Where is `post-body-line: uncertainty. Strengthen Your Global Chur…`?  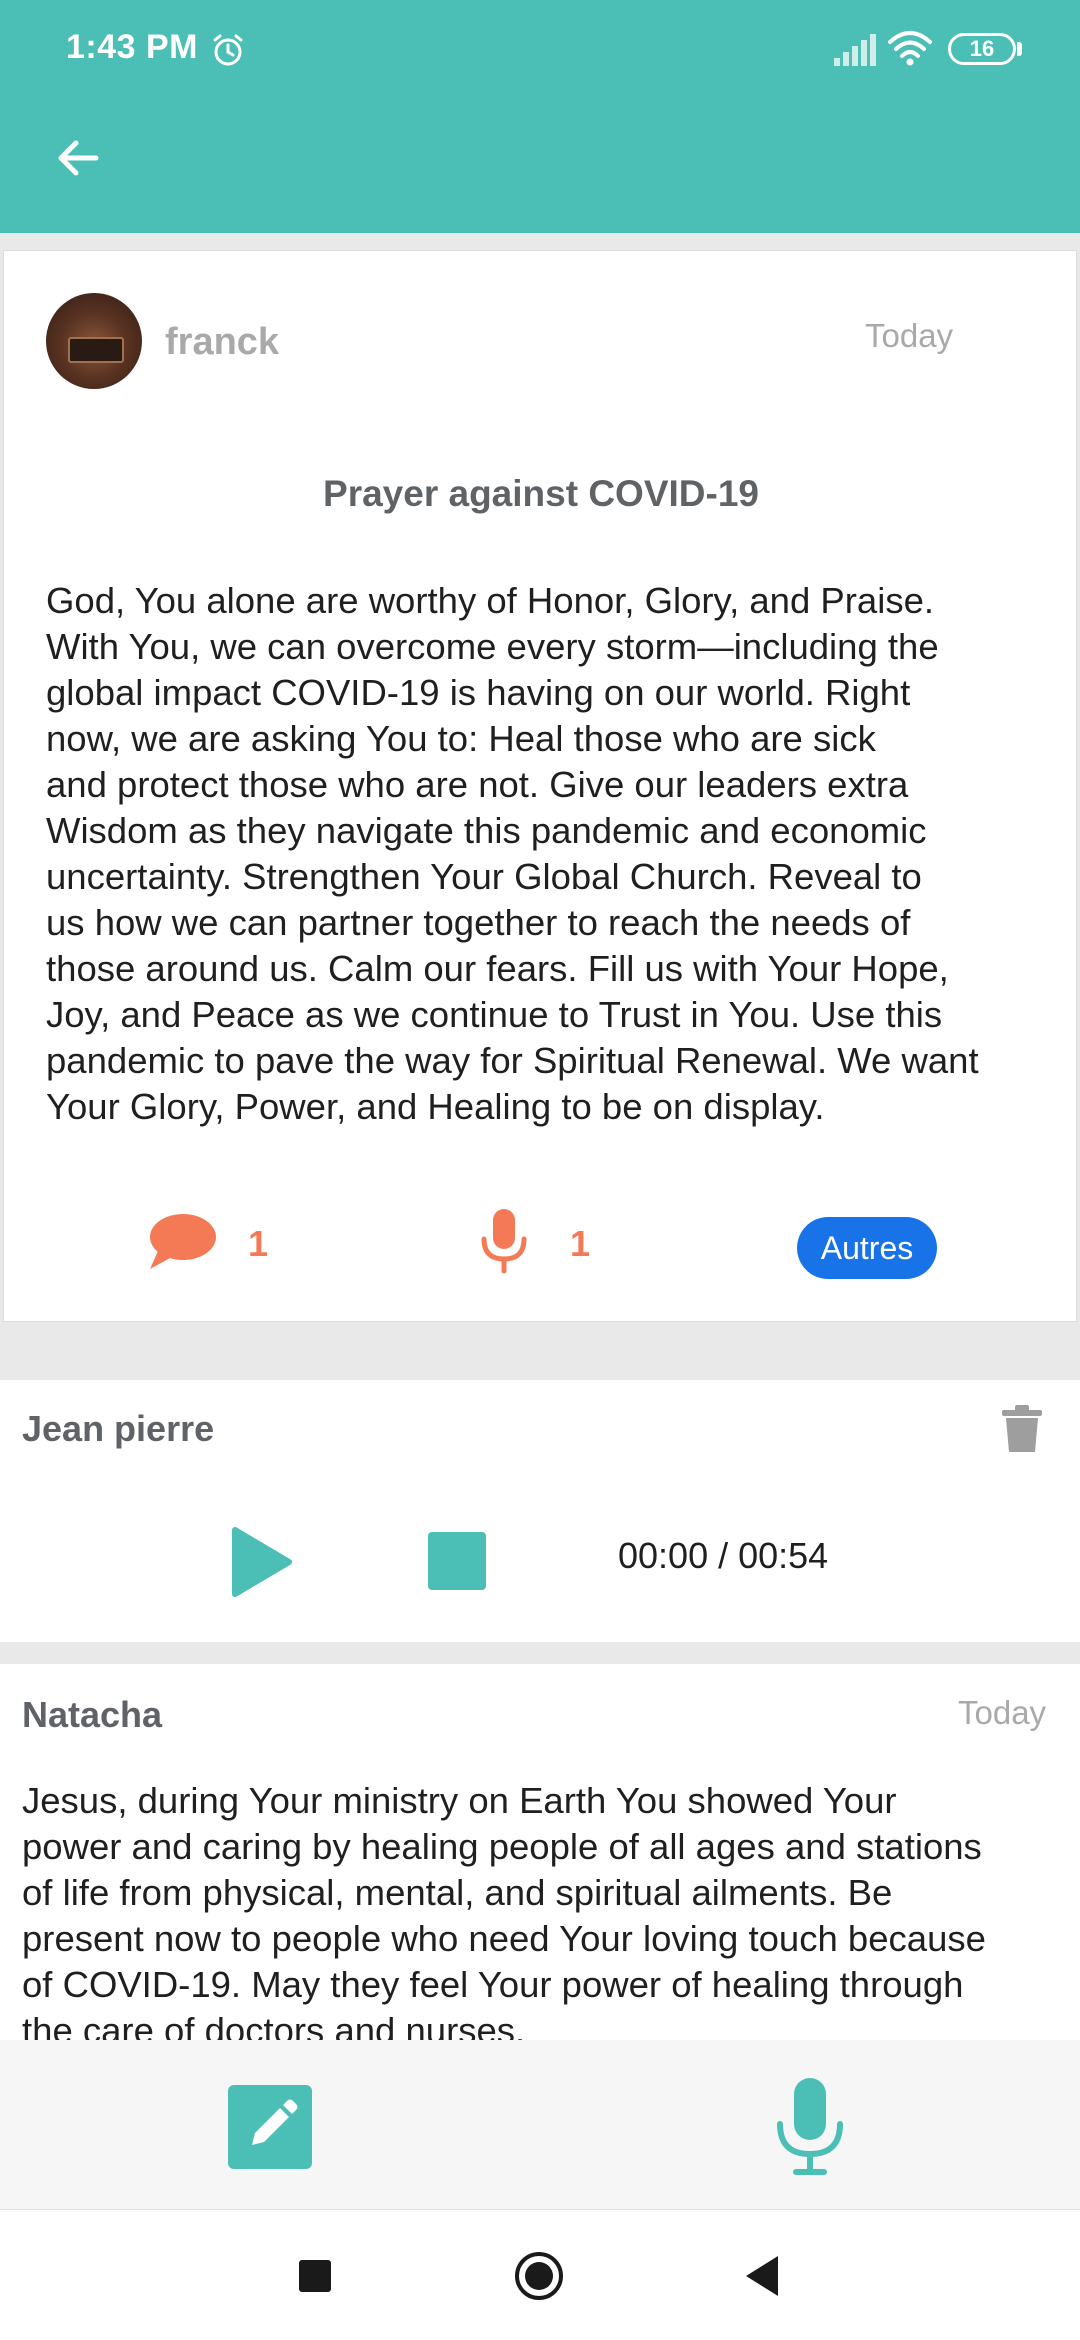 post-body-line: uncertainty. Strengthen Your Global Chur… is located at coordinates (484, 876).